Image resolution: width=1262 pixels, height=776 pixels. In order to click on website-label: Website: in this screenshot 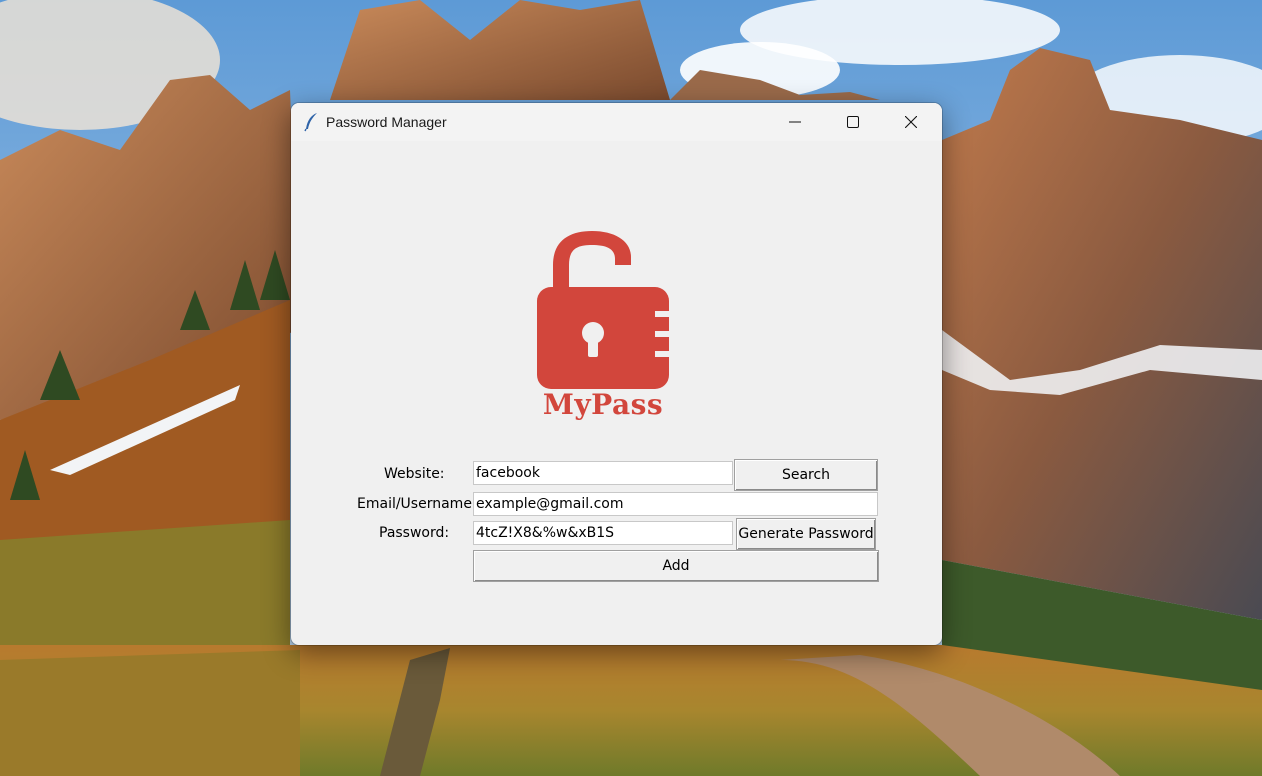, I will do `click(414, 474)`.